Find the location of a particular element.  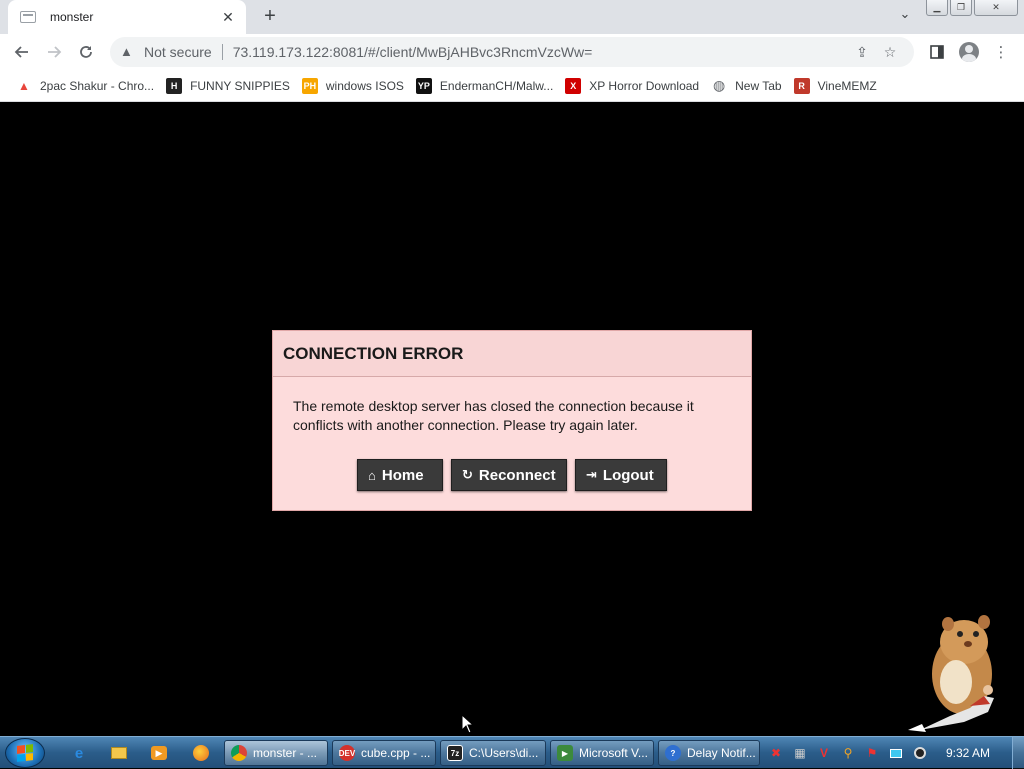

volume-tray-icon is located at coordinates (920, 753).